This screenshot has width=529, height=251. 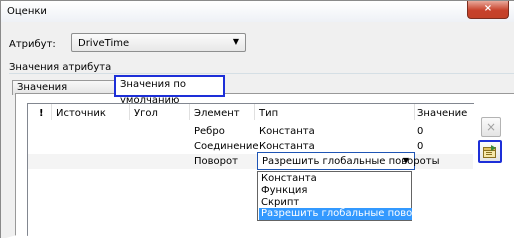 What do you see at coordinates (104, 43) in the screenshot?
I see `attribute-select-value: DriveTime` at bounding box center [104, 43].